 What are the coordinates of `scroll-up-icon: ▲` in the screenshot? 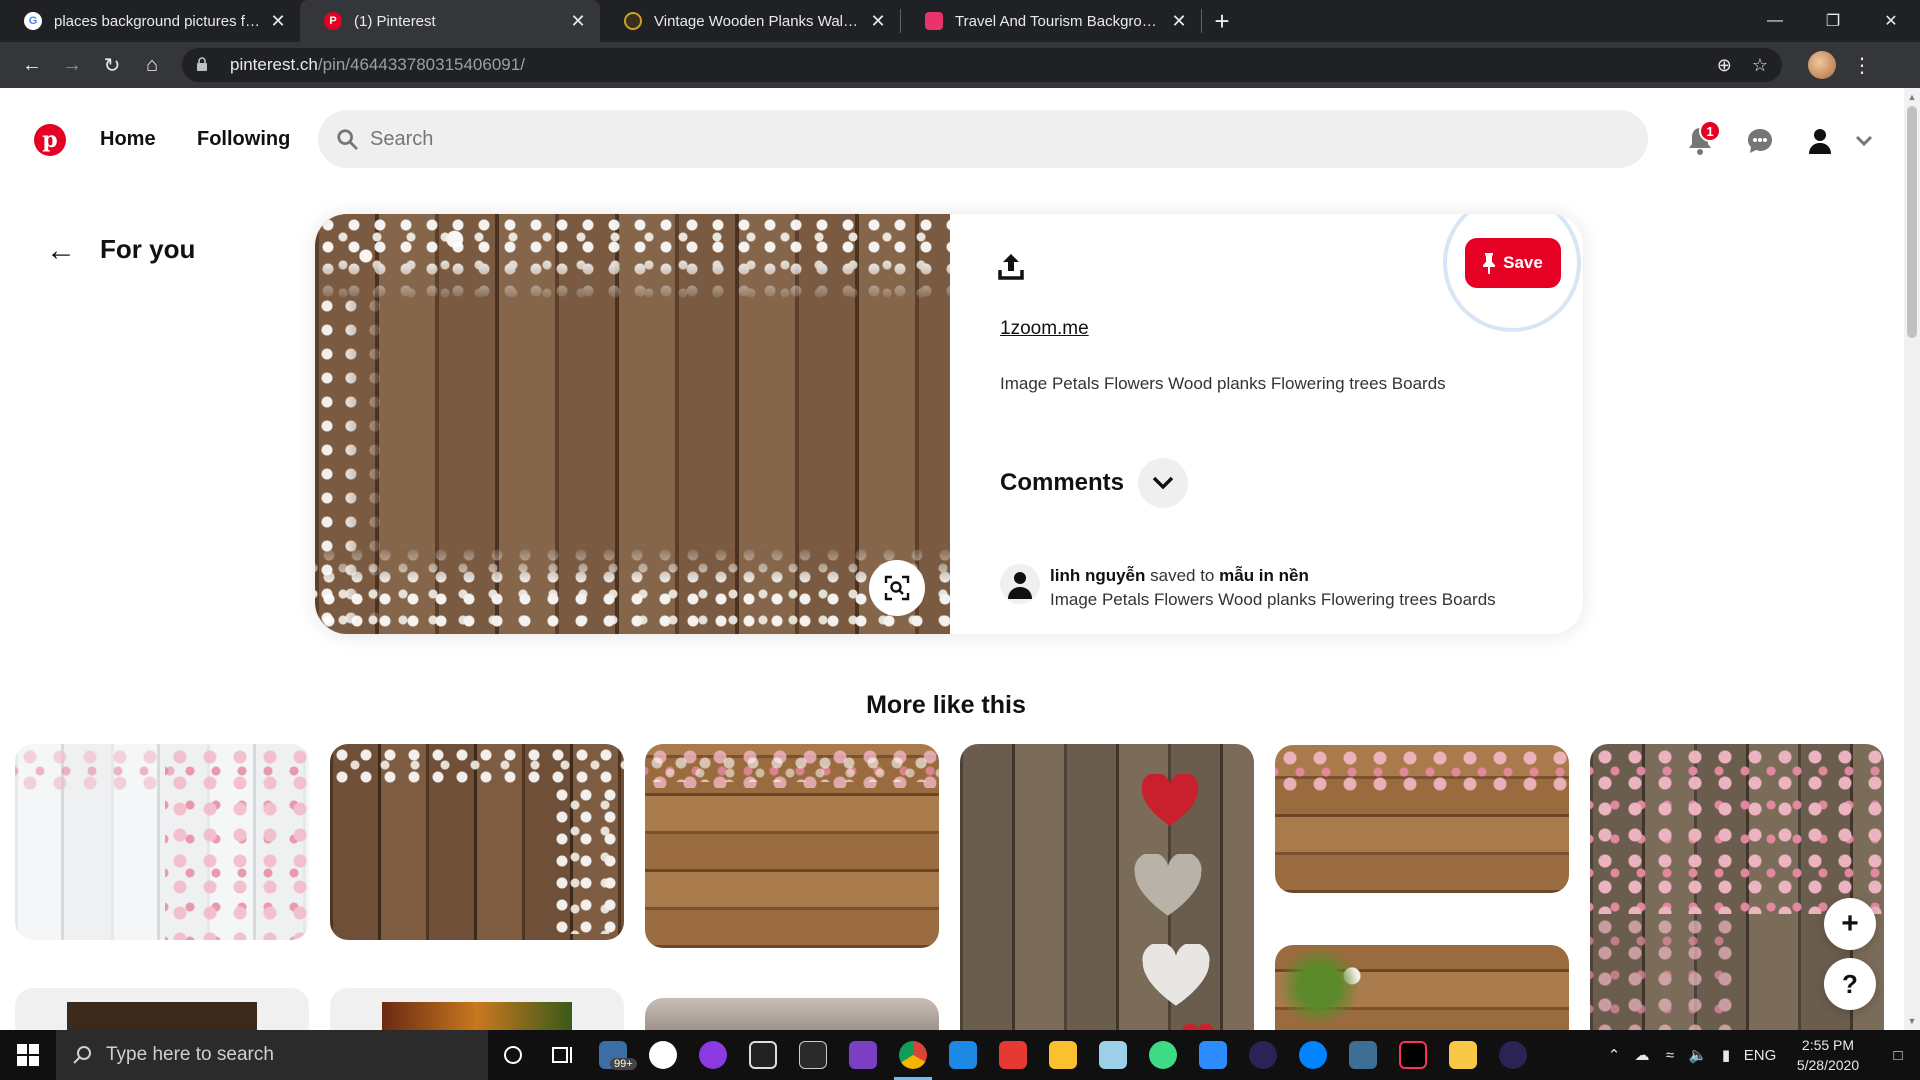 It's located at (1912, 97).